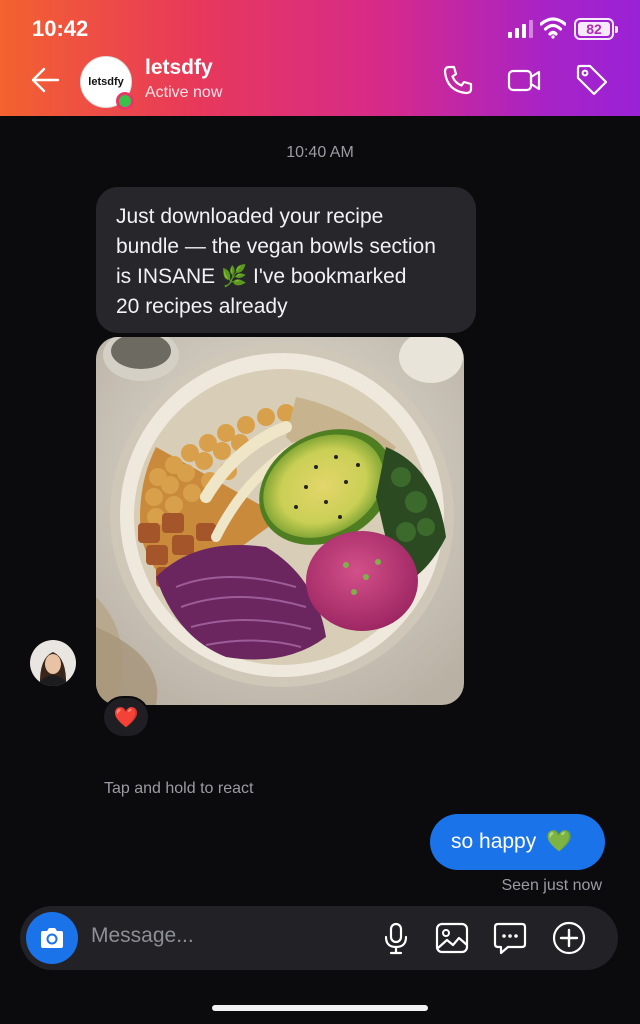 This screenshot has width=640, height=1024. Describe the element at coordinates (520, 29) in the screenshot. I see `cellular-signal-icon` at that location.